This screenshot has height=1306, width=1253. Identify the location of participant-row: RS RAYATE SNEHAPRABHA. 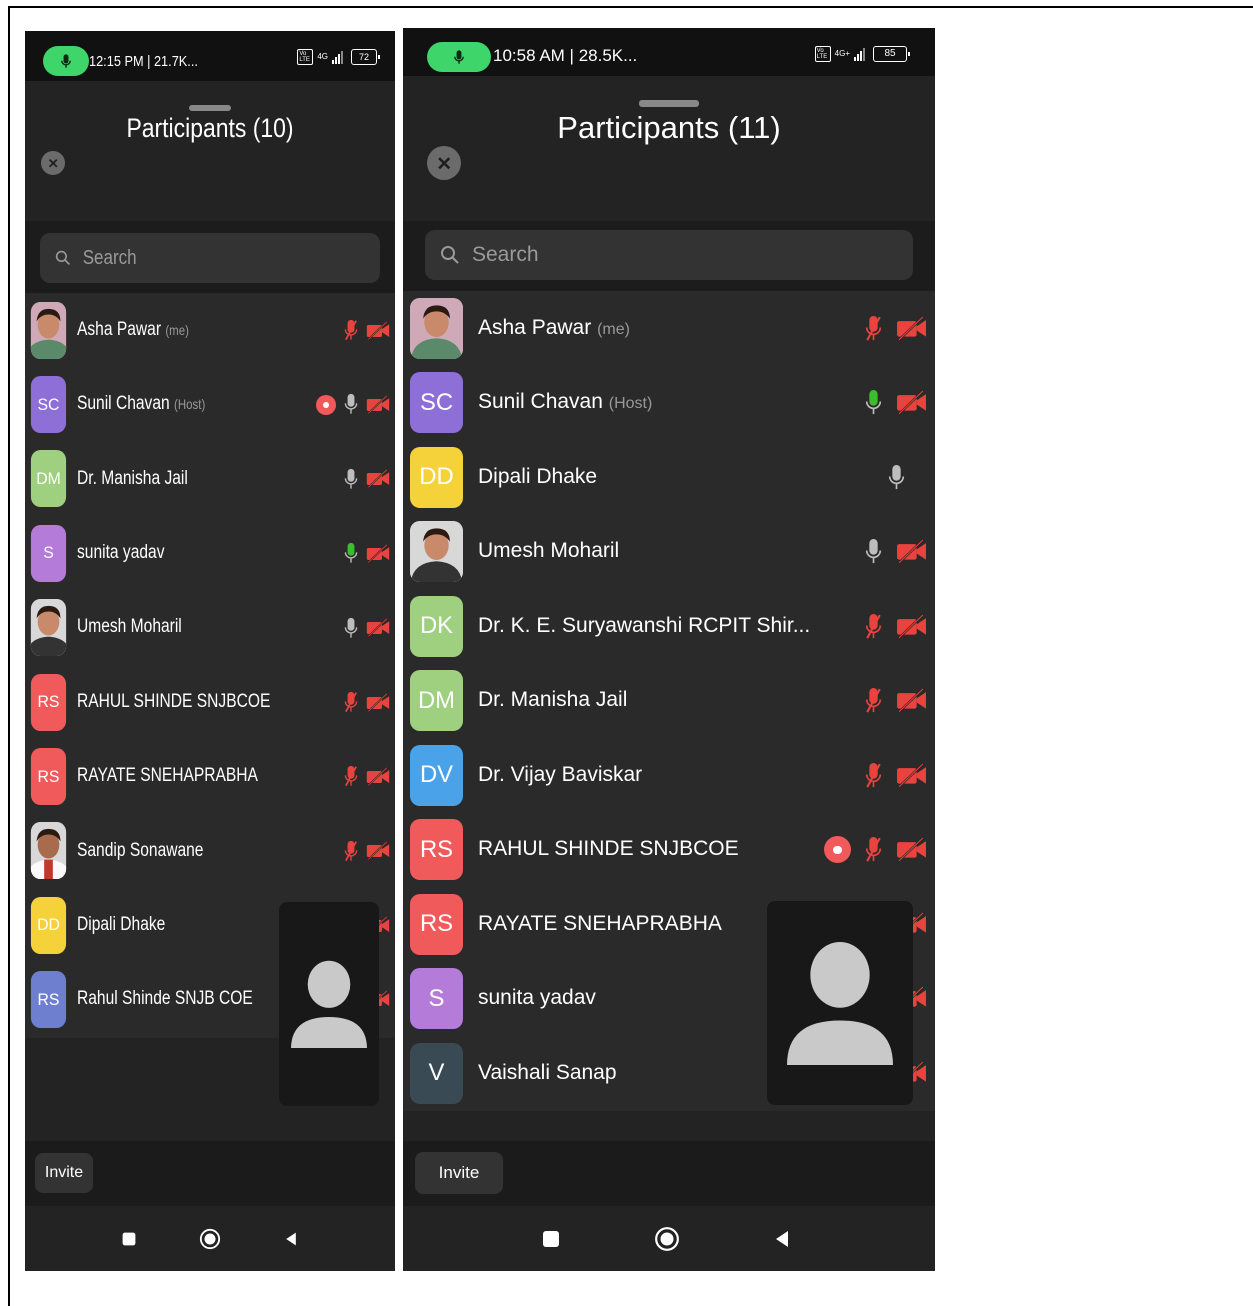
(210, 776).